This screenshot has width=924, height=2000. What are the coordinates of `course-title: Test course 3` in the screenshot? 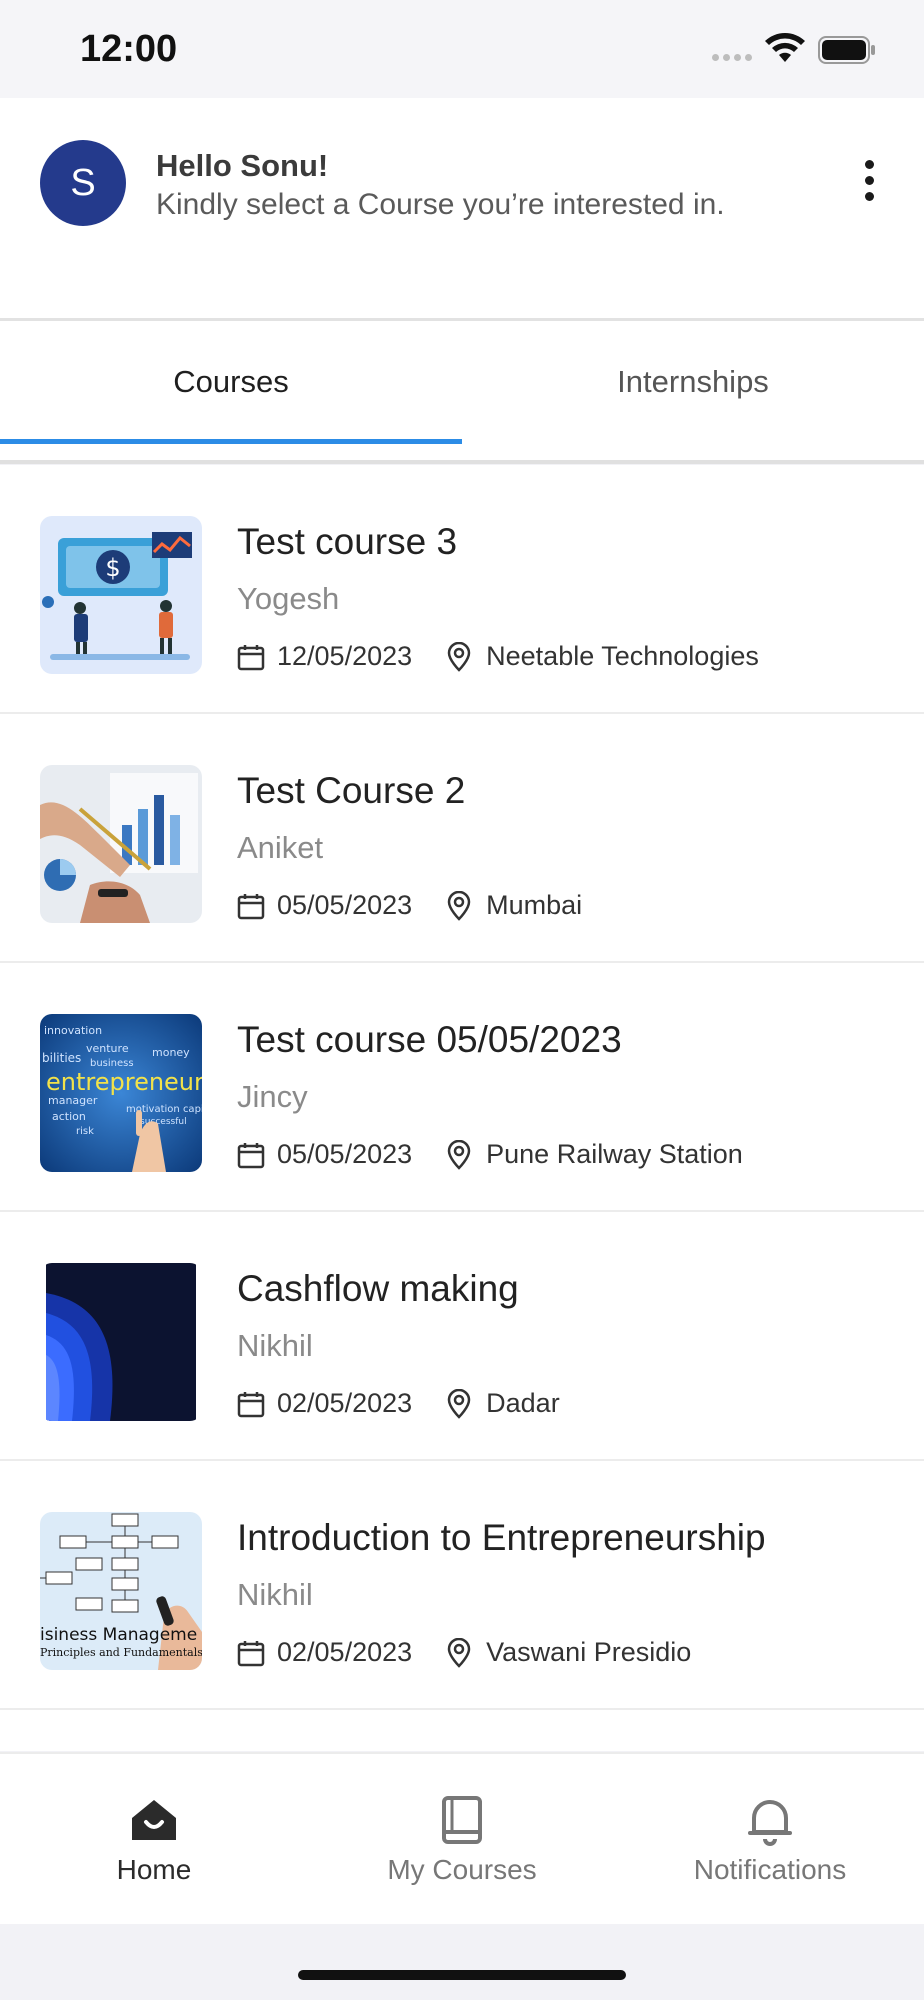 It's located at (347, 541).